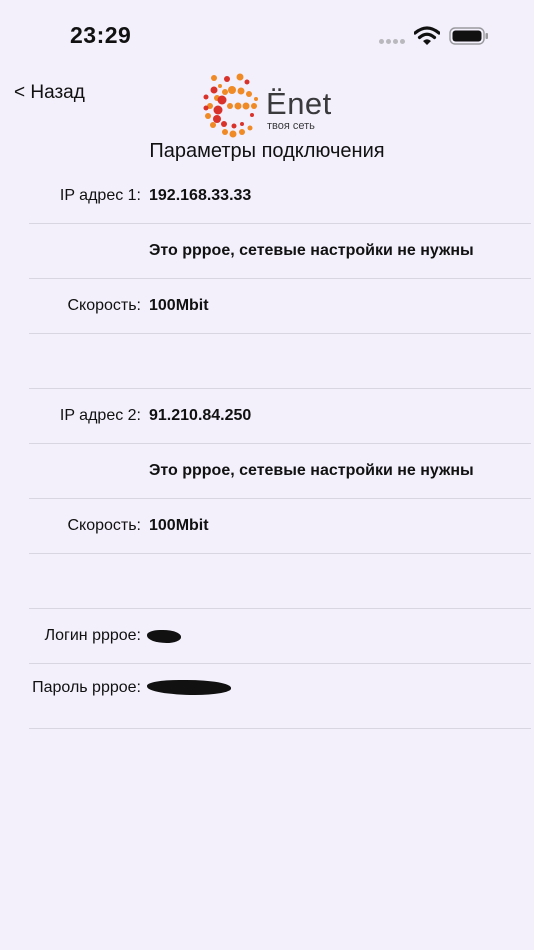 The height and width of the screenshot is (950, 534). Describe the element at coordinates (291, 126) in the screenshot. I see `logo-tagline: твоя сеть` at that location.